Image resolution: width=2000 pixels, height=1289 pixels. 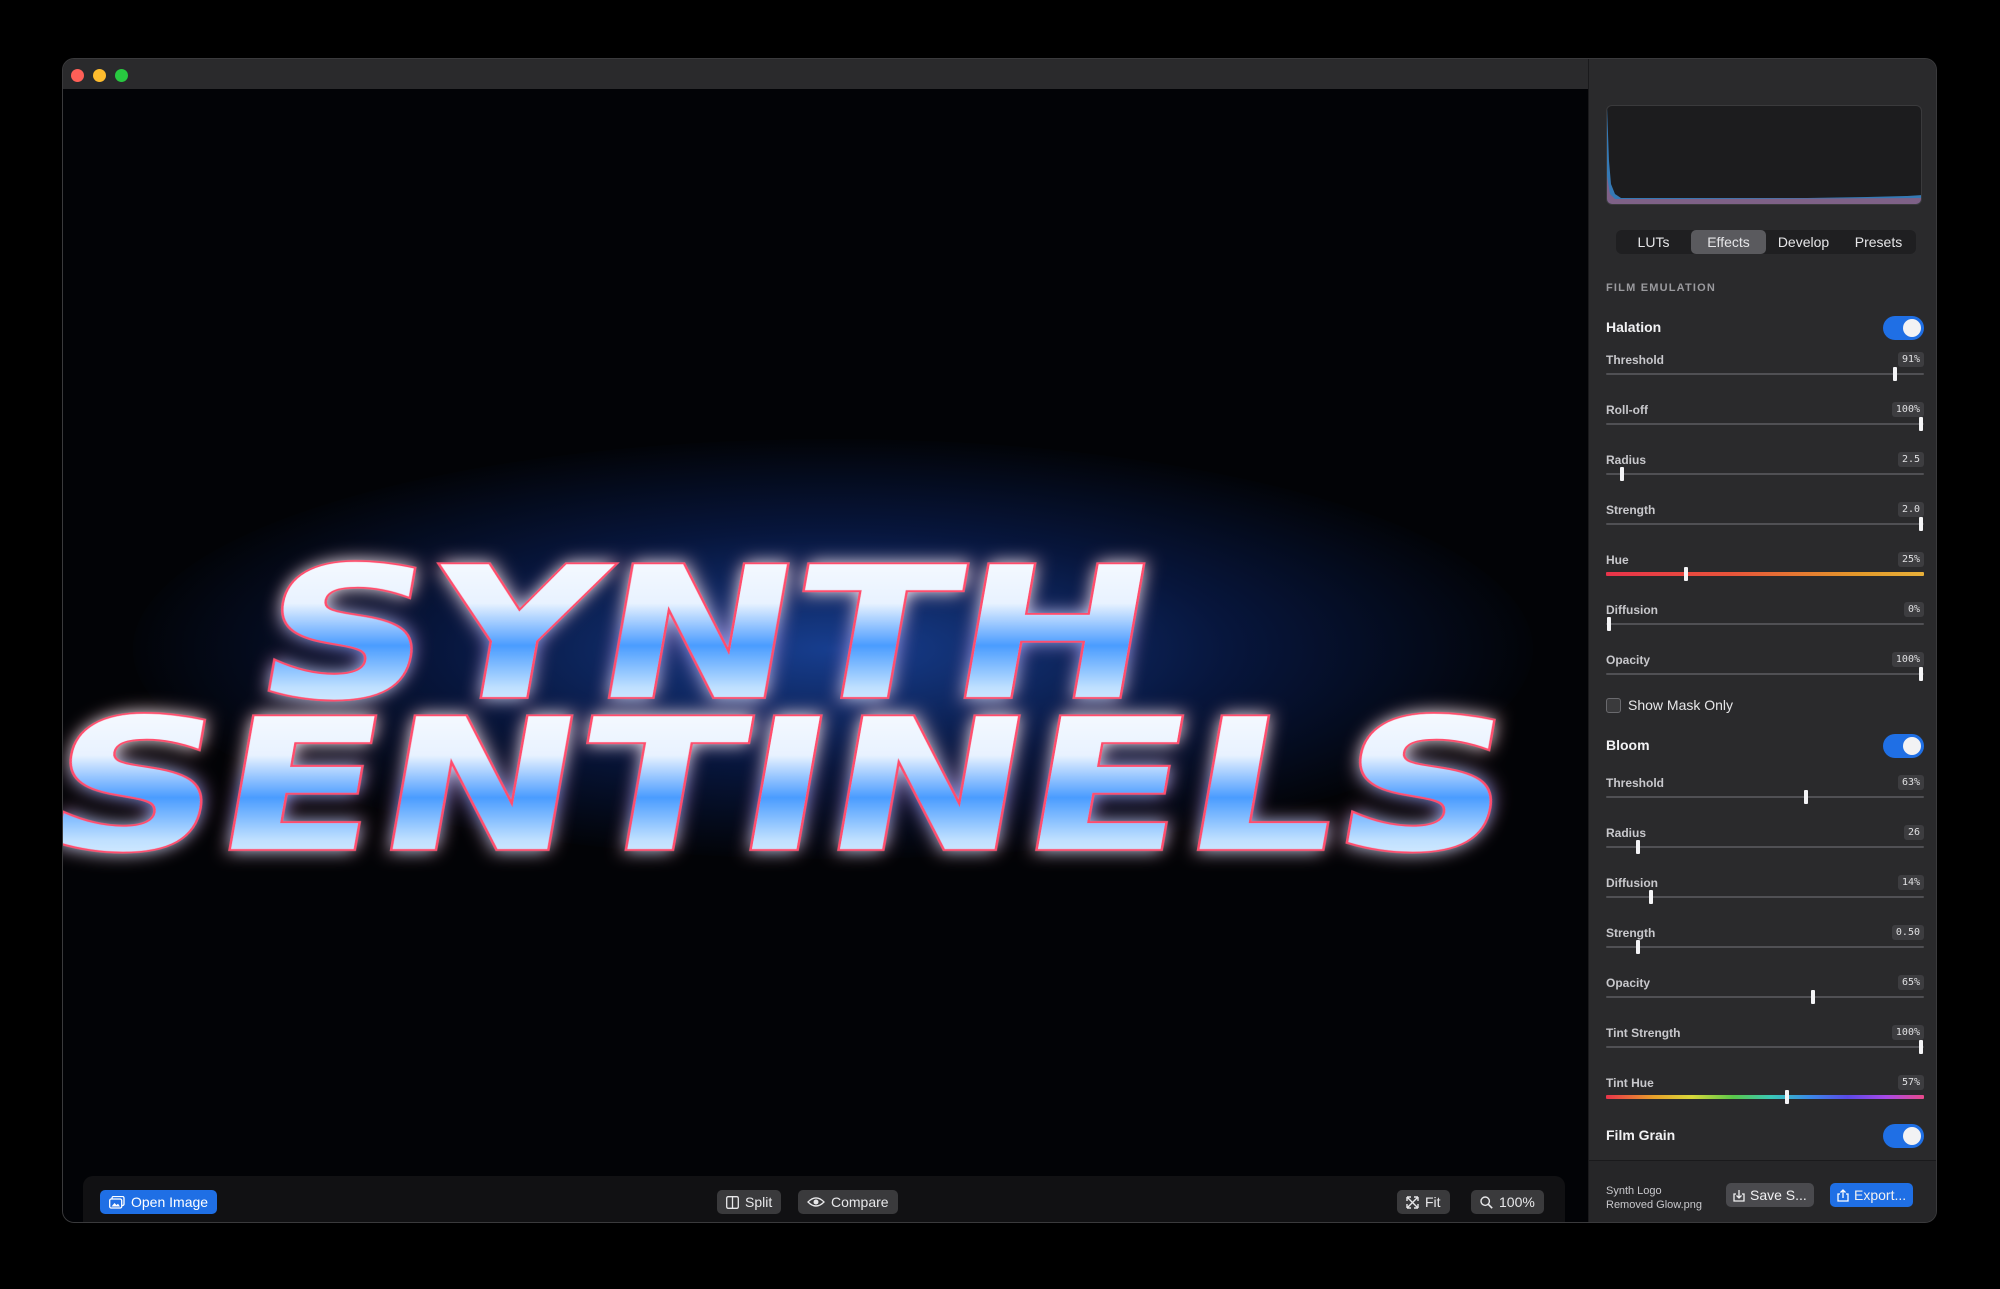 I want to click on halation-diffusion-slider: Diffusion 0%, so click(x=1765, y=622).